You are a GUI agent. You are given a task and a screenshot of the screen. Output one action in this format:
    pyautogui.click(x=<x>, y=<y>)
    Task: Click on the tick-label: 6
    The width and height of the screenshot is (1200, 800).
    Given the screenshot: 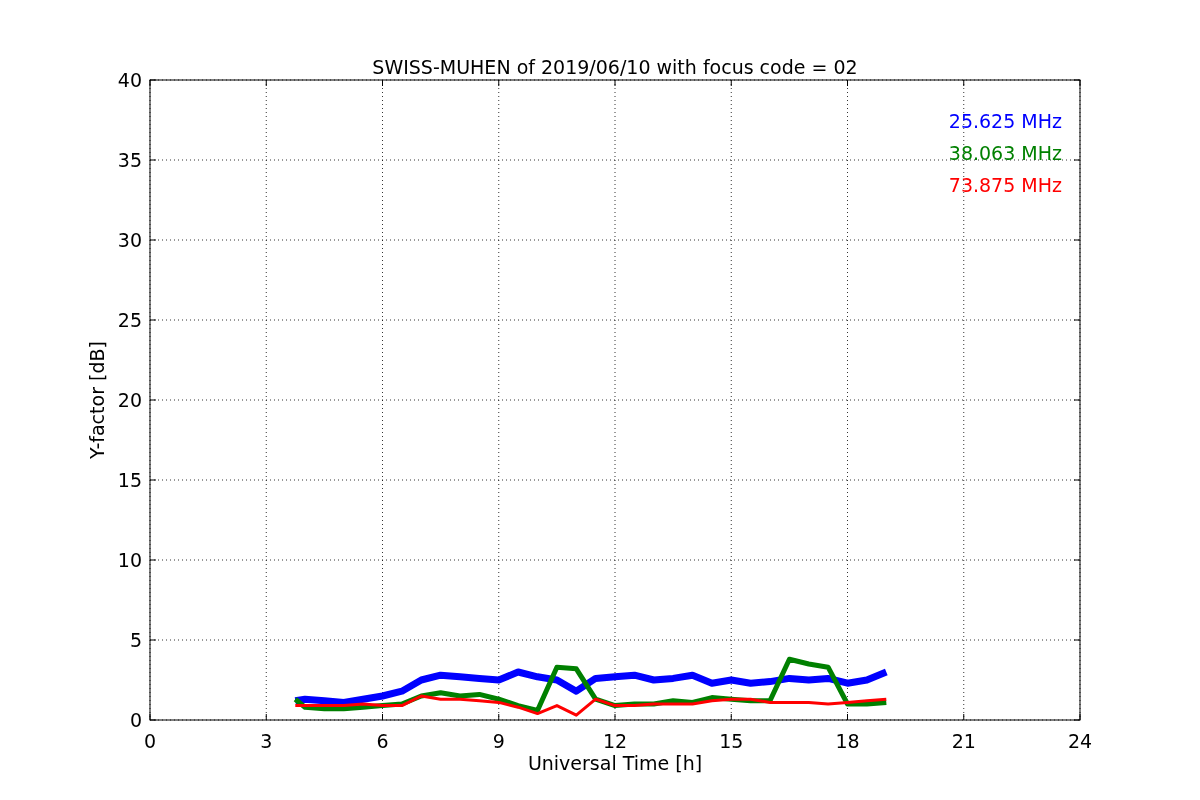 What is the action you would take?
    pyautogui.click(x=382, y=741)
    